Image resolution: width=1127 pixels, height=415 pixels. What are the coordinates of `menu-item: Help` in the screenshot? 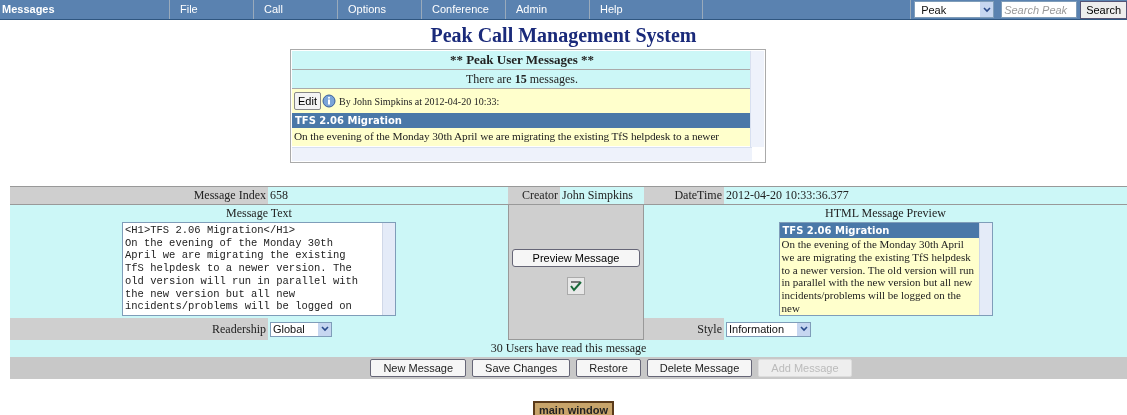 It's located at (646, 9).